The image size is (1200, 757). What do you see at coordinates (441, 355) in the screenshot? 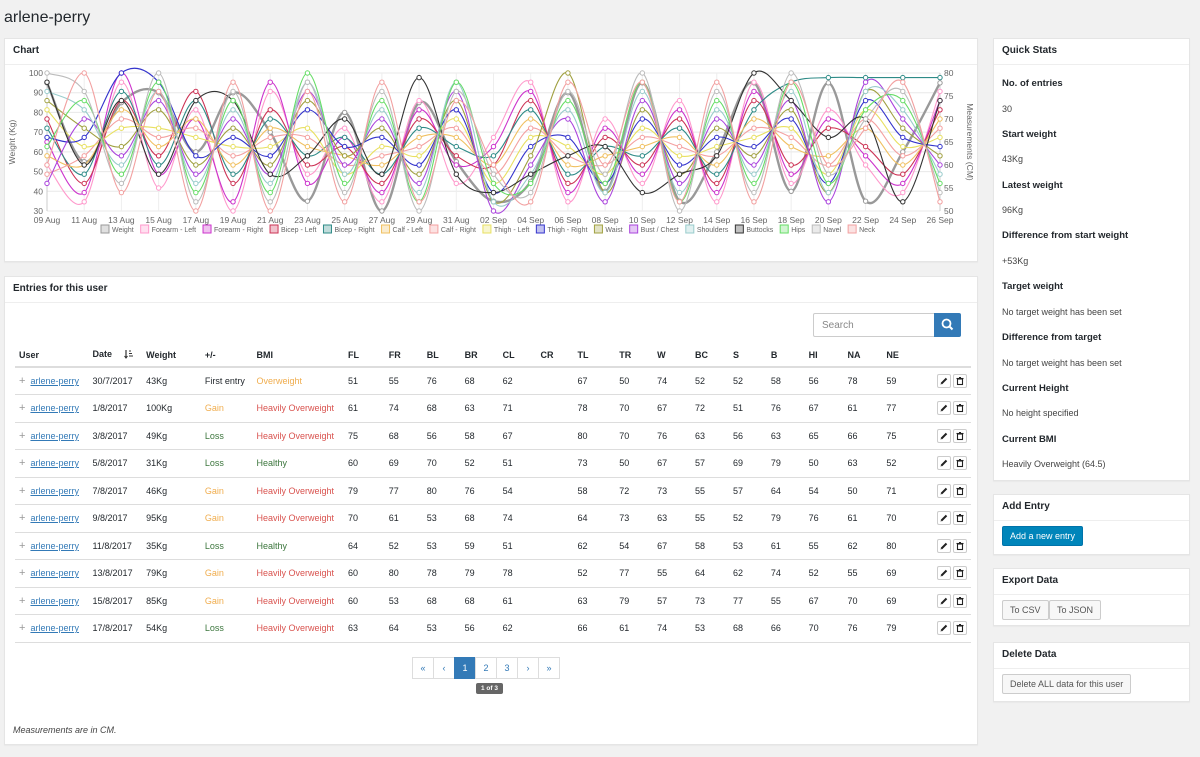
I see `column-header-bl: BL` at bounding box center [441, 355].